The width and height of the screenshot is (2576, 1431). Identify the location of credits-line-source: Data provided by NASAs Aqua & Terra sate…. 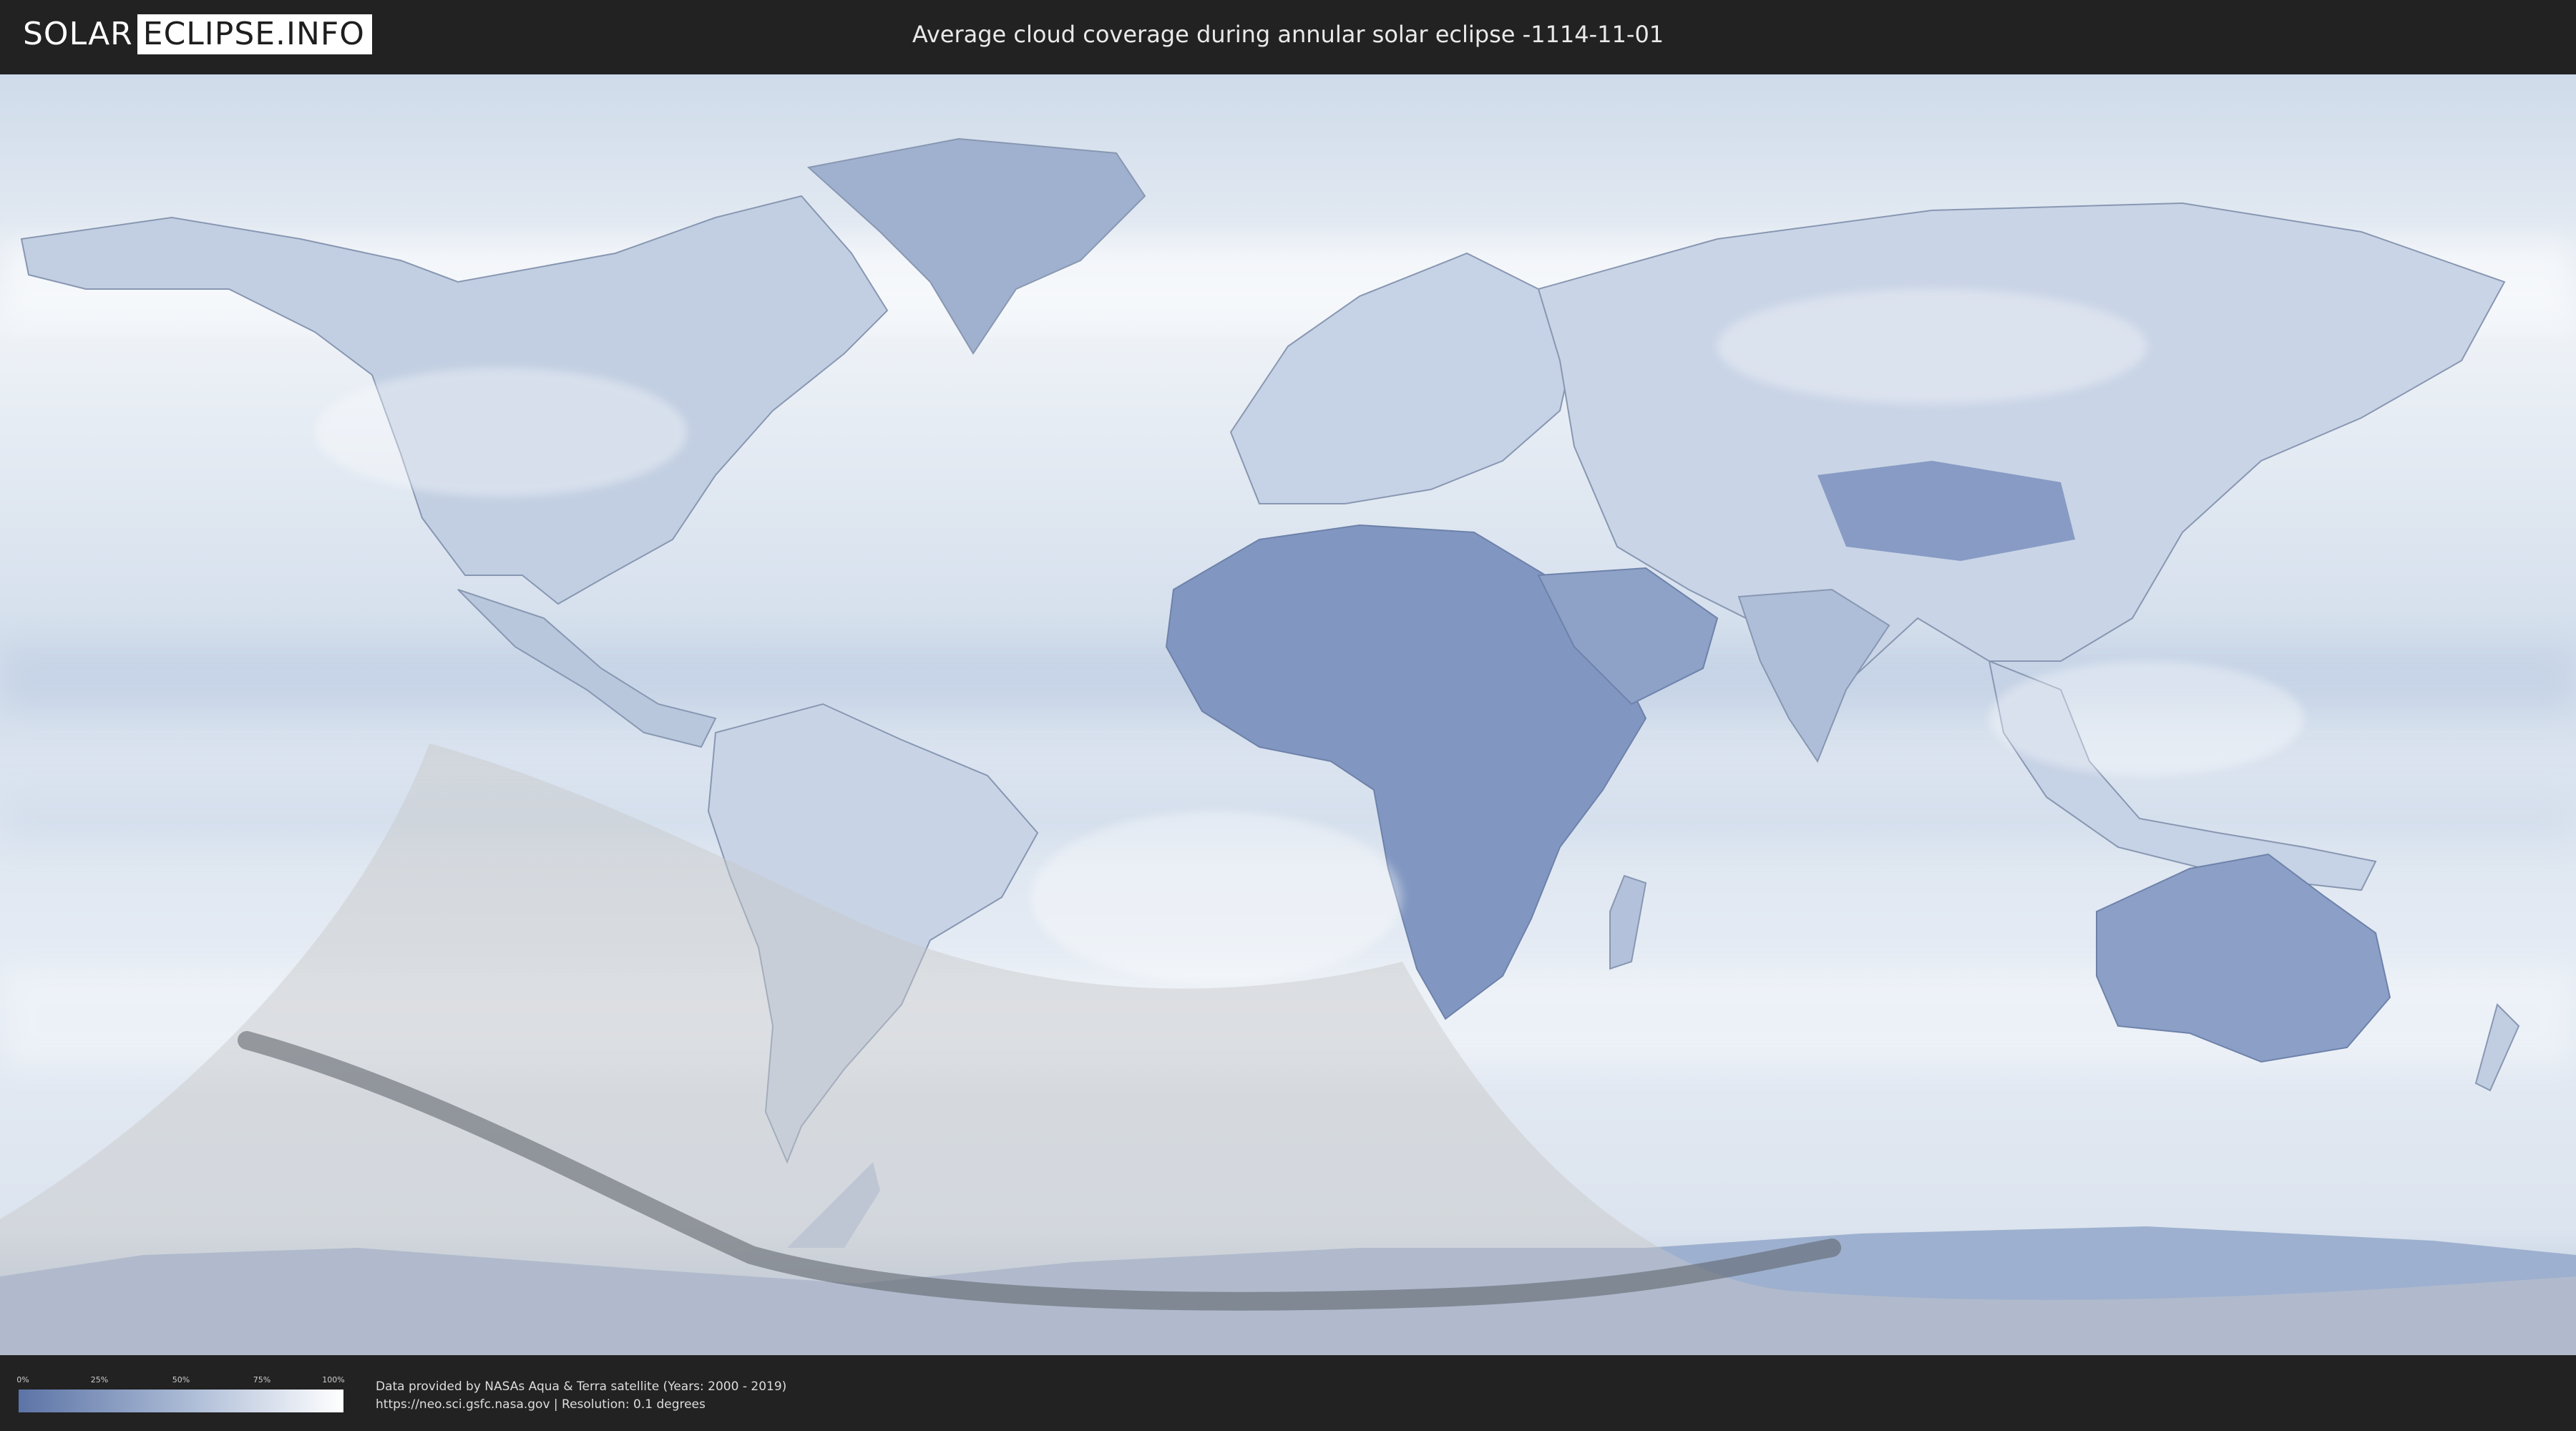
(581, 1386).